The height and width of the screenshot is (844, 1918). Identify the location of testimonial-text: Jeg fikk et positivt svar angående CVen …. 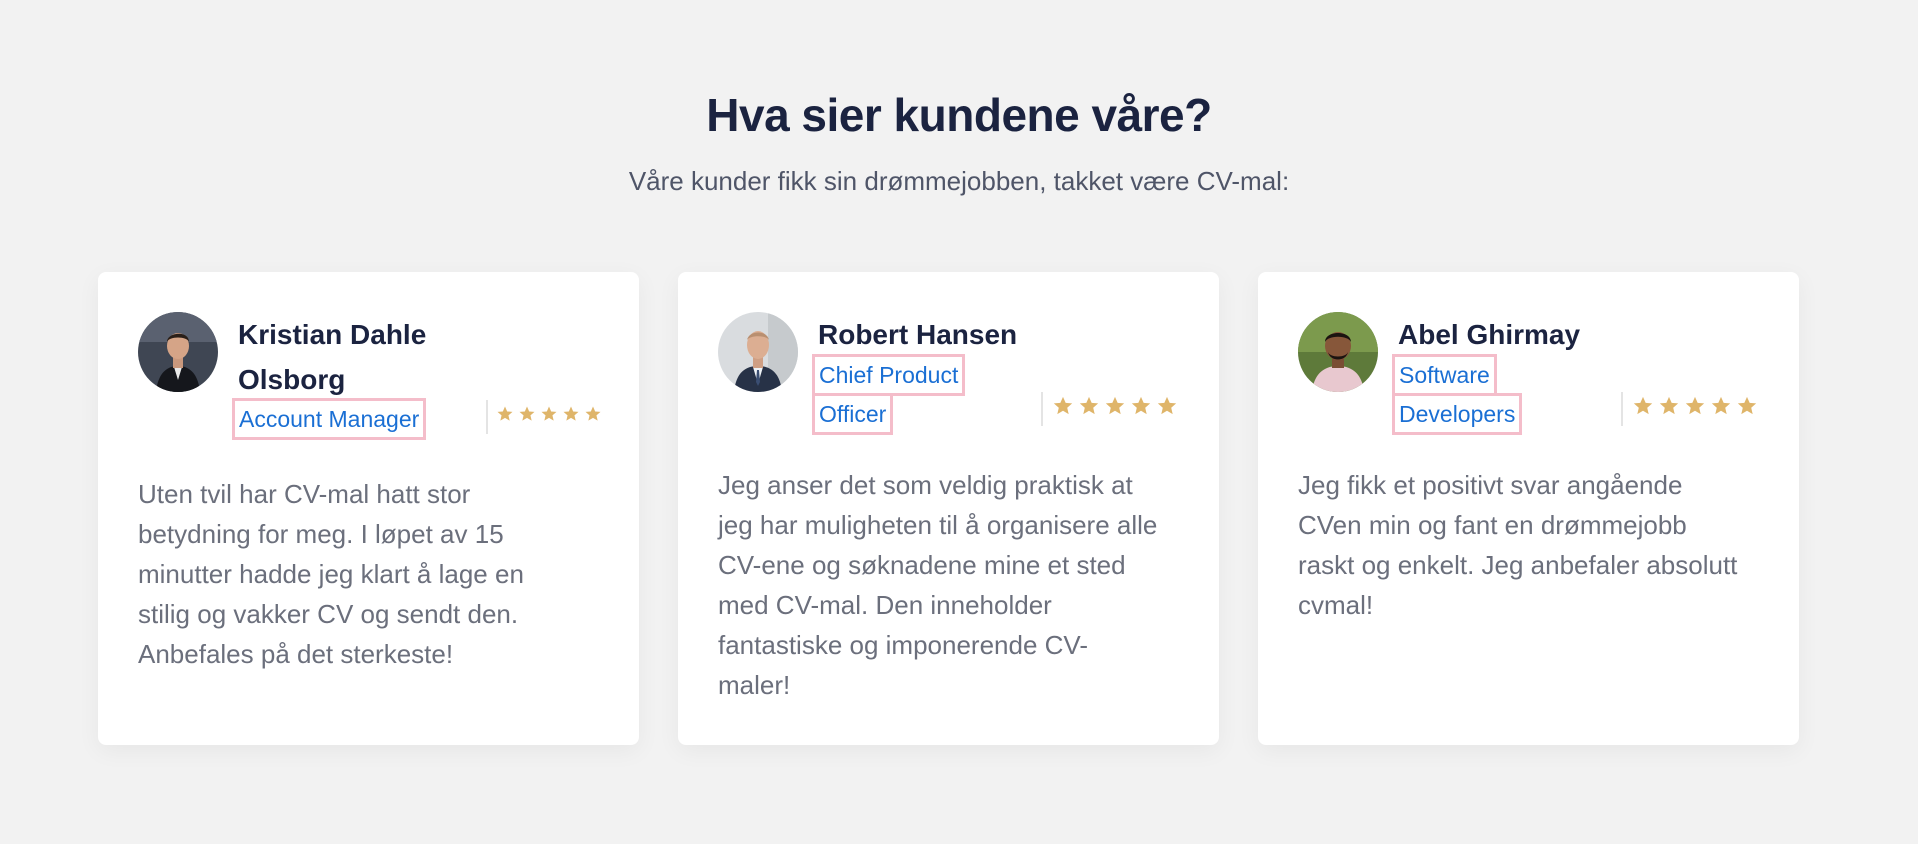
(1518, 545).